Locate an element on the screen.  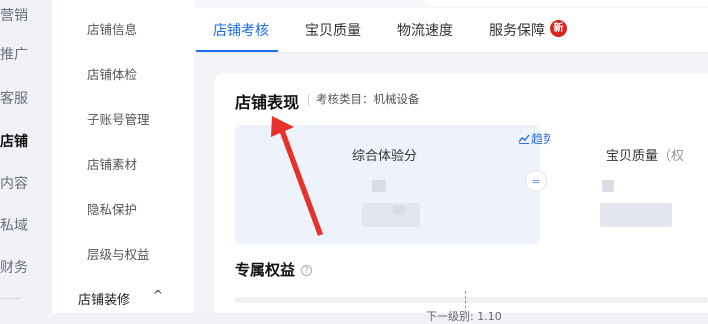
title-separator is located at coordinates (308, 100).